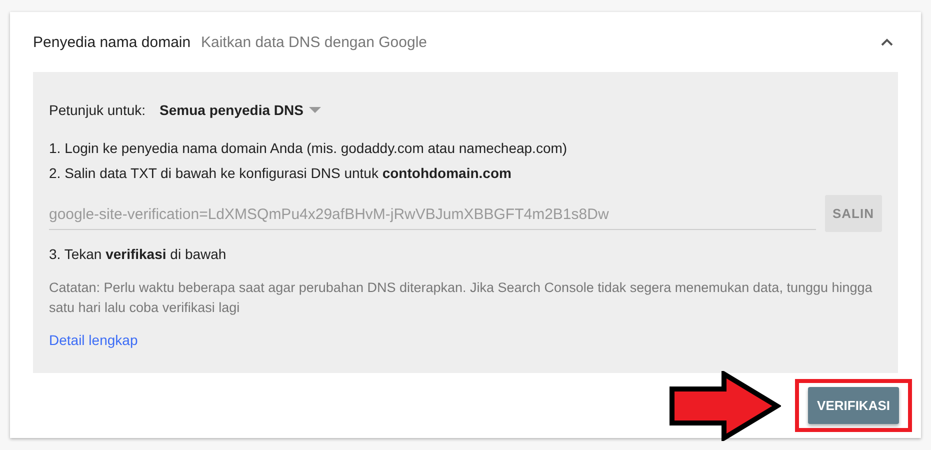 Image resolution: width=931 pixels, height=450 pixels. What do you see at coordinates (465, 254) in the screenshot?
I see `instruction-step: 3. Tekan verifikasi di bawah` at bounding box center [465, 254].